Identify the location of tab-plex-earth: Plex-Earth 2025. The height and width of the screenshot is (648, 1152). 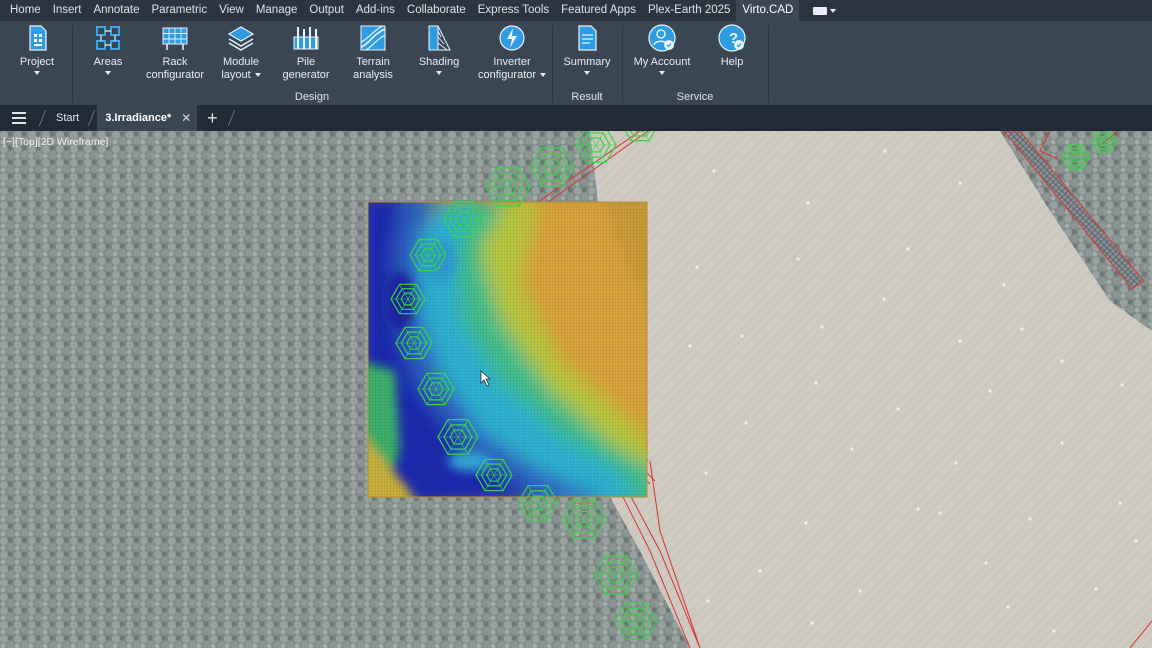
(689, 10).